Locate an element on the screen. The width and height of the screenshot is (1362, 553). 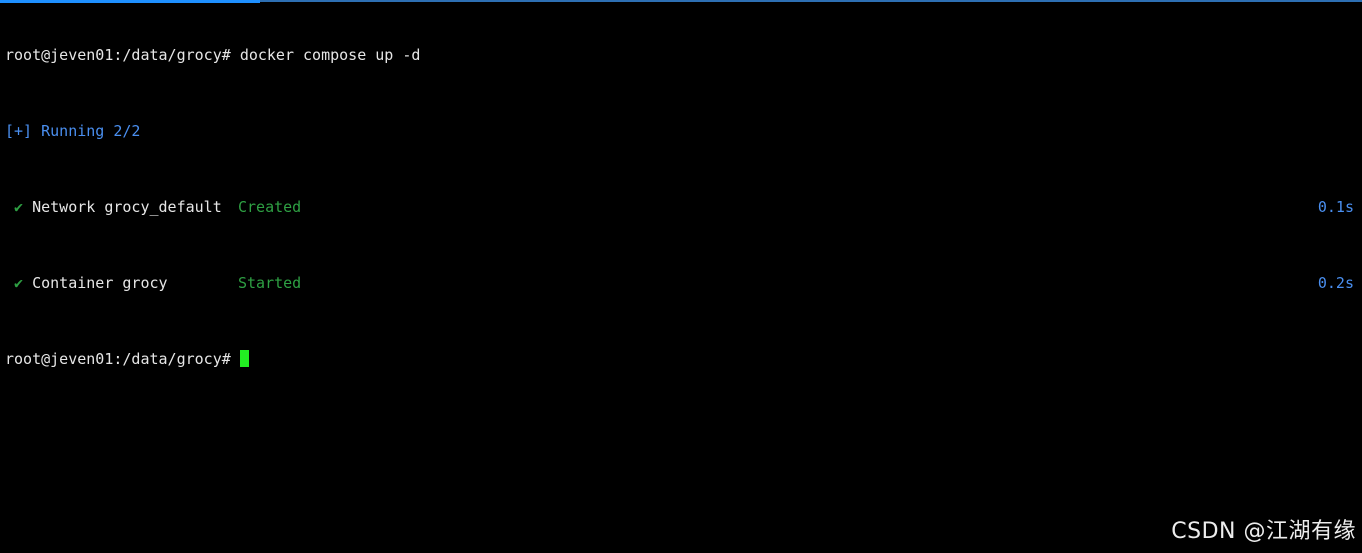
network-status-line: ✔ Network grocy_default Created 0.1s is located at coordinates (679, 207).